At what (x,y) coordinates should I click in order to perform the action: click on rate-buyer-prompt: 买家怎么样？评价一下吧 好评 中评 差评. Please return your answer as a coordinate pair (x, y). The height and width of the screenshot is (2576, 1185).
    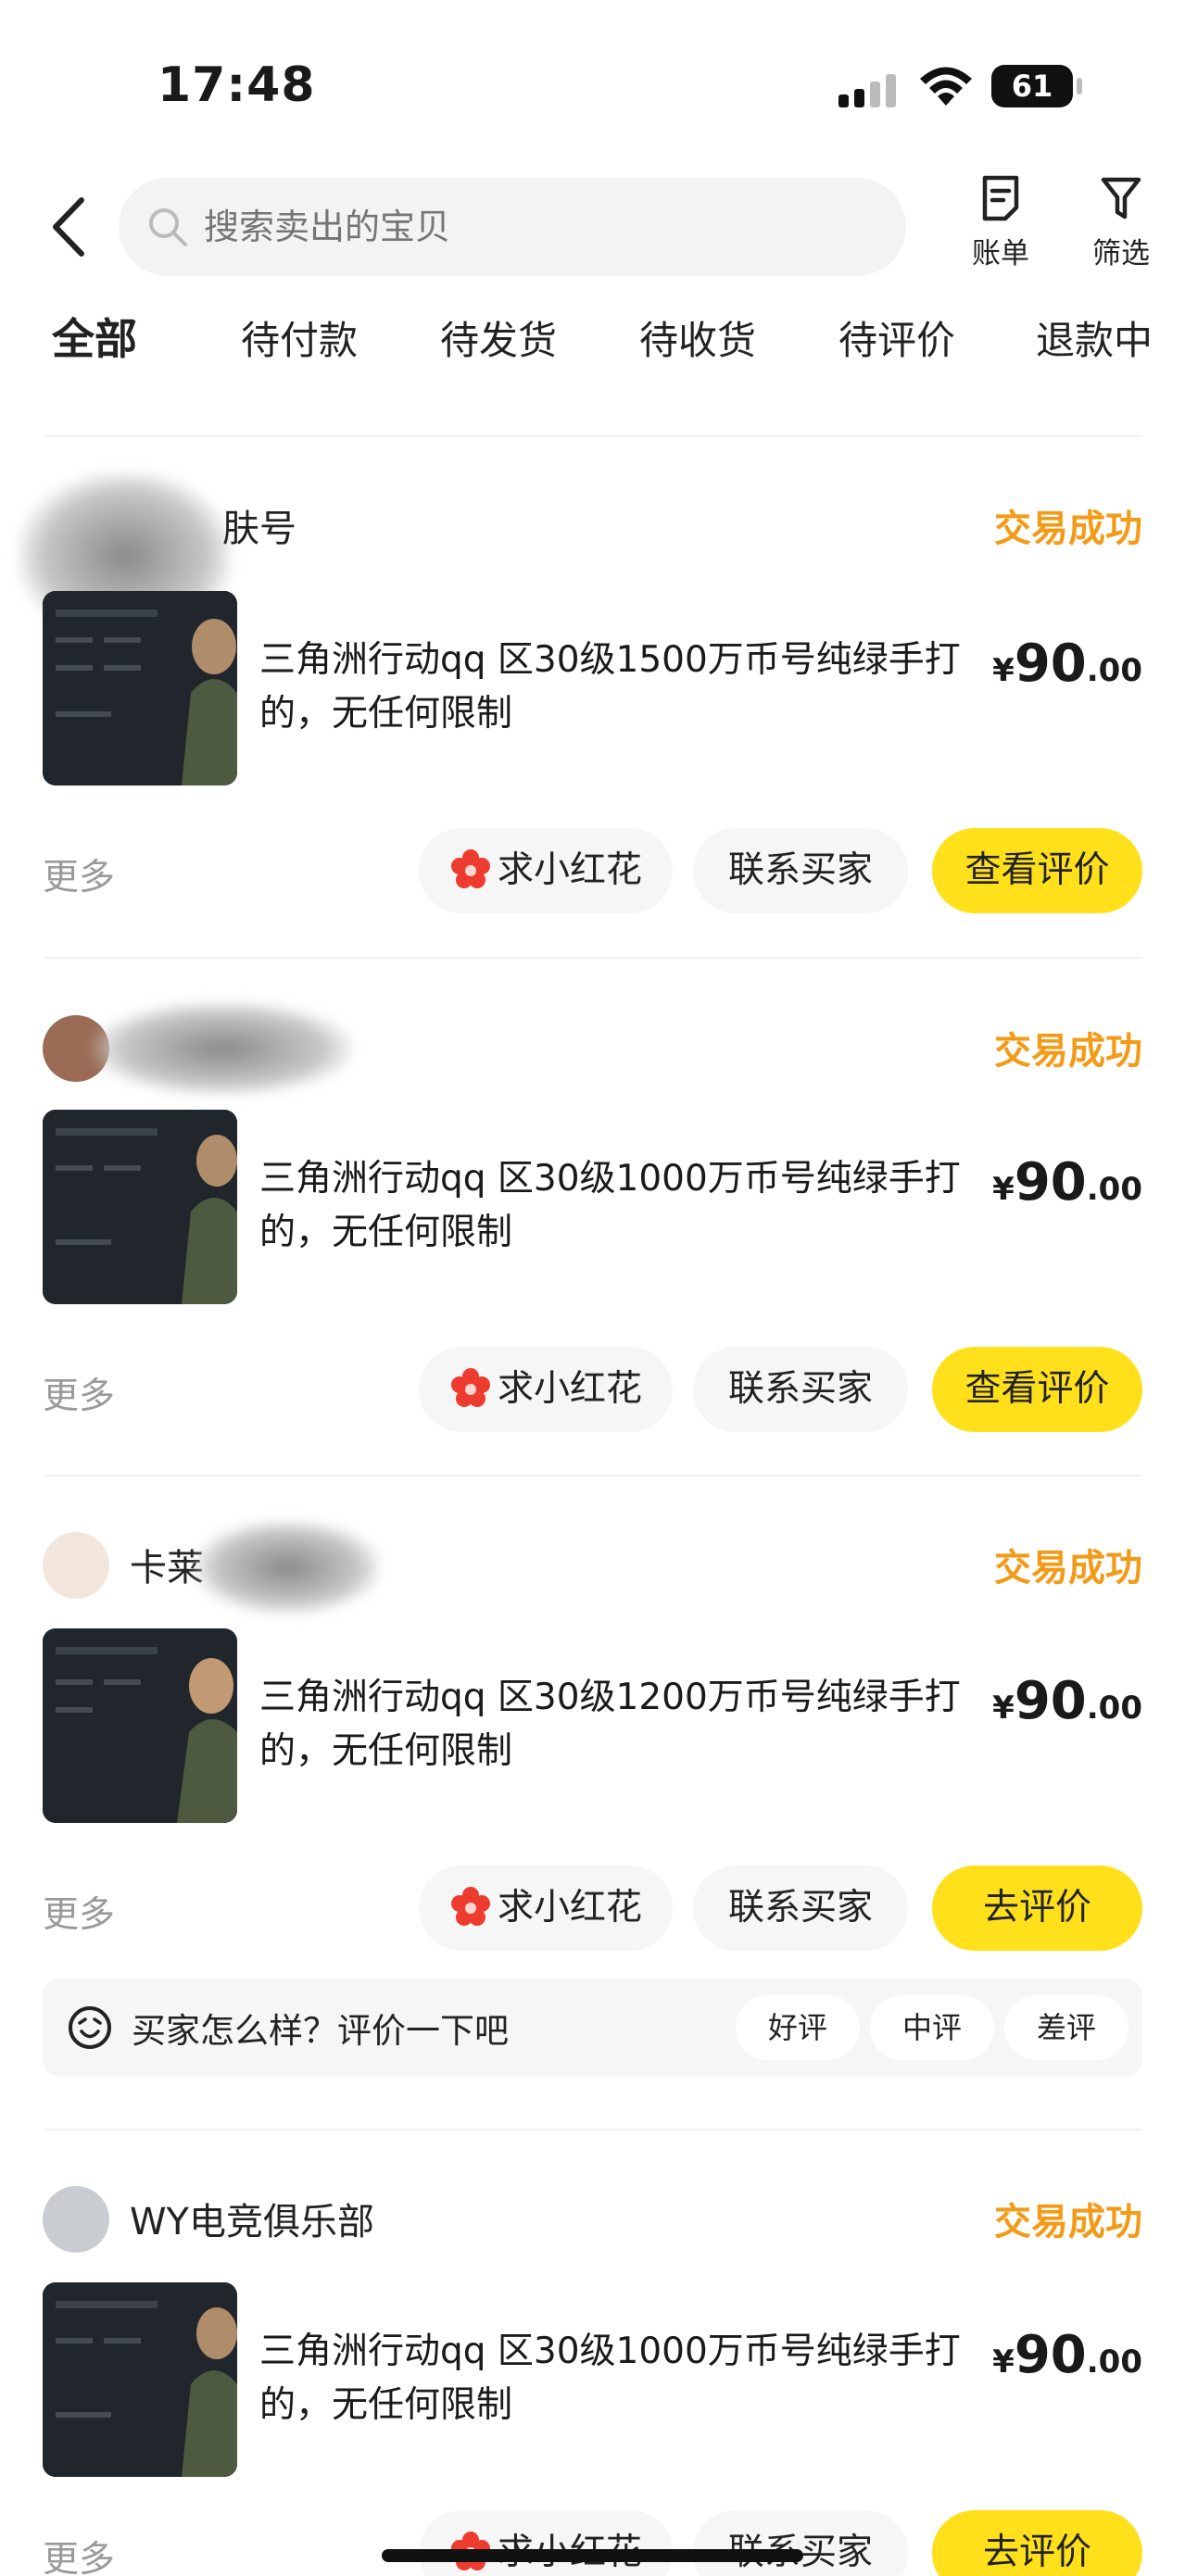
    Looking at the image, I should click on (592, 2028).